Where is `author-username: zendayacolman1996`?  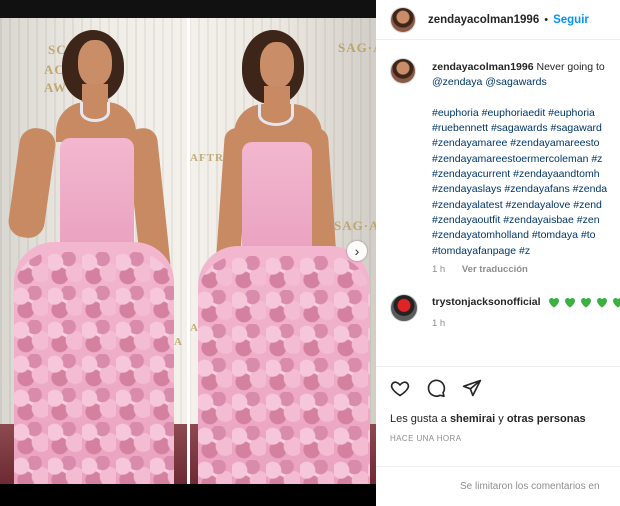 author-username: zendayacolman1996 is located at coordinates (483, 20).